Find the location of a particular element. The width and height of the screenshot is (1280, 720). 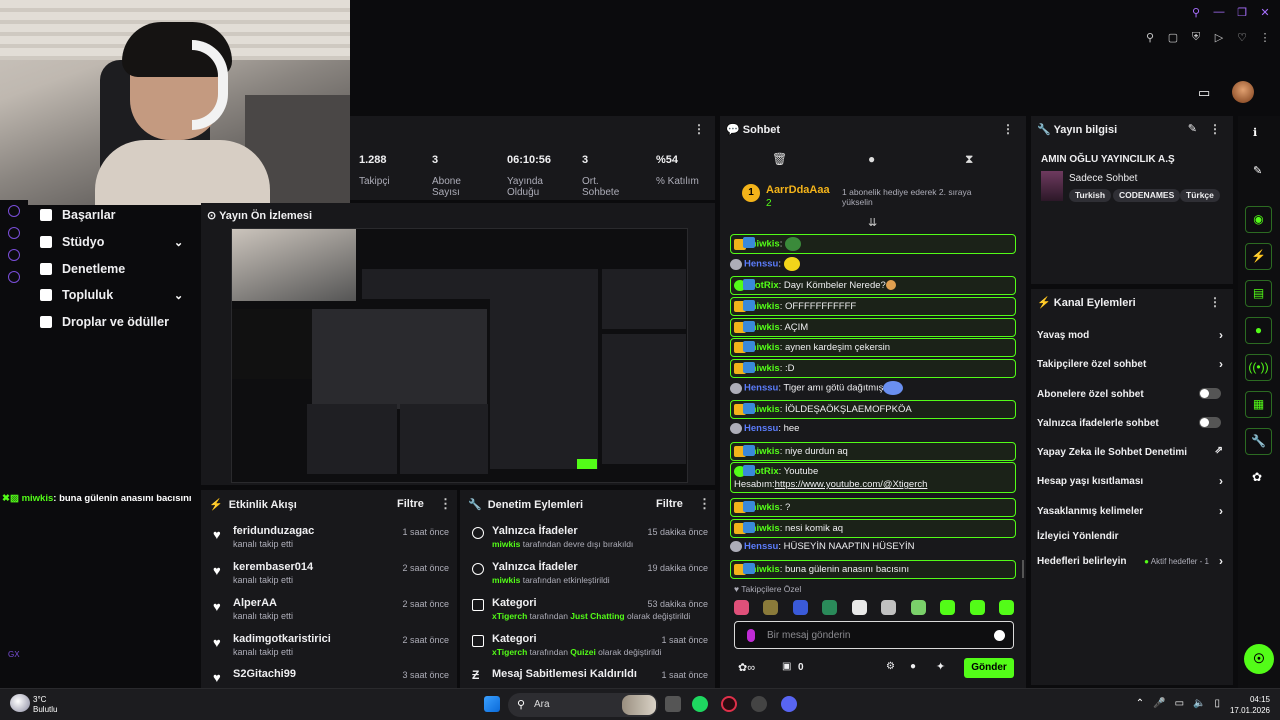

shield-icon: ⛨ is located at coordinates (1196, 37).